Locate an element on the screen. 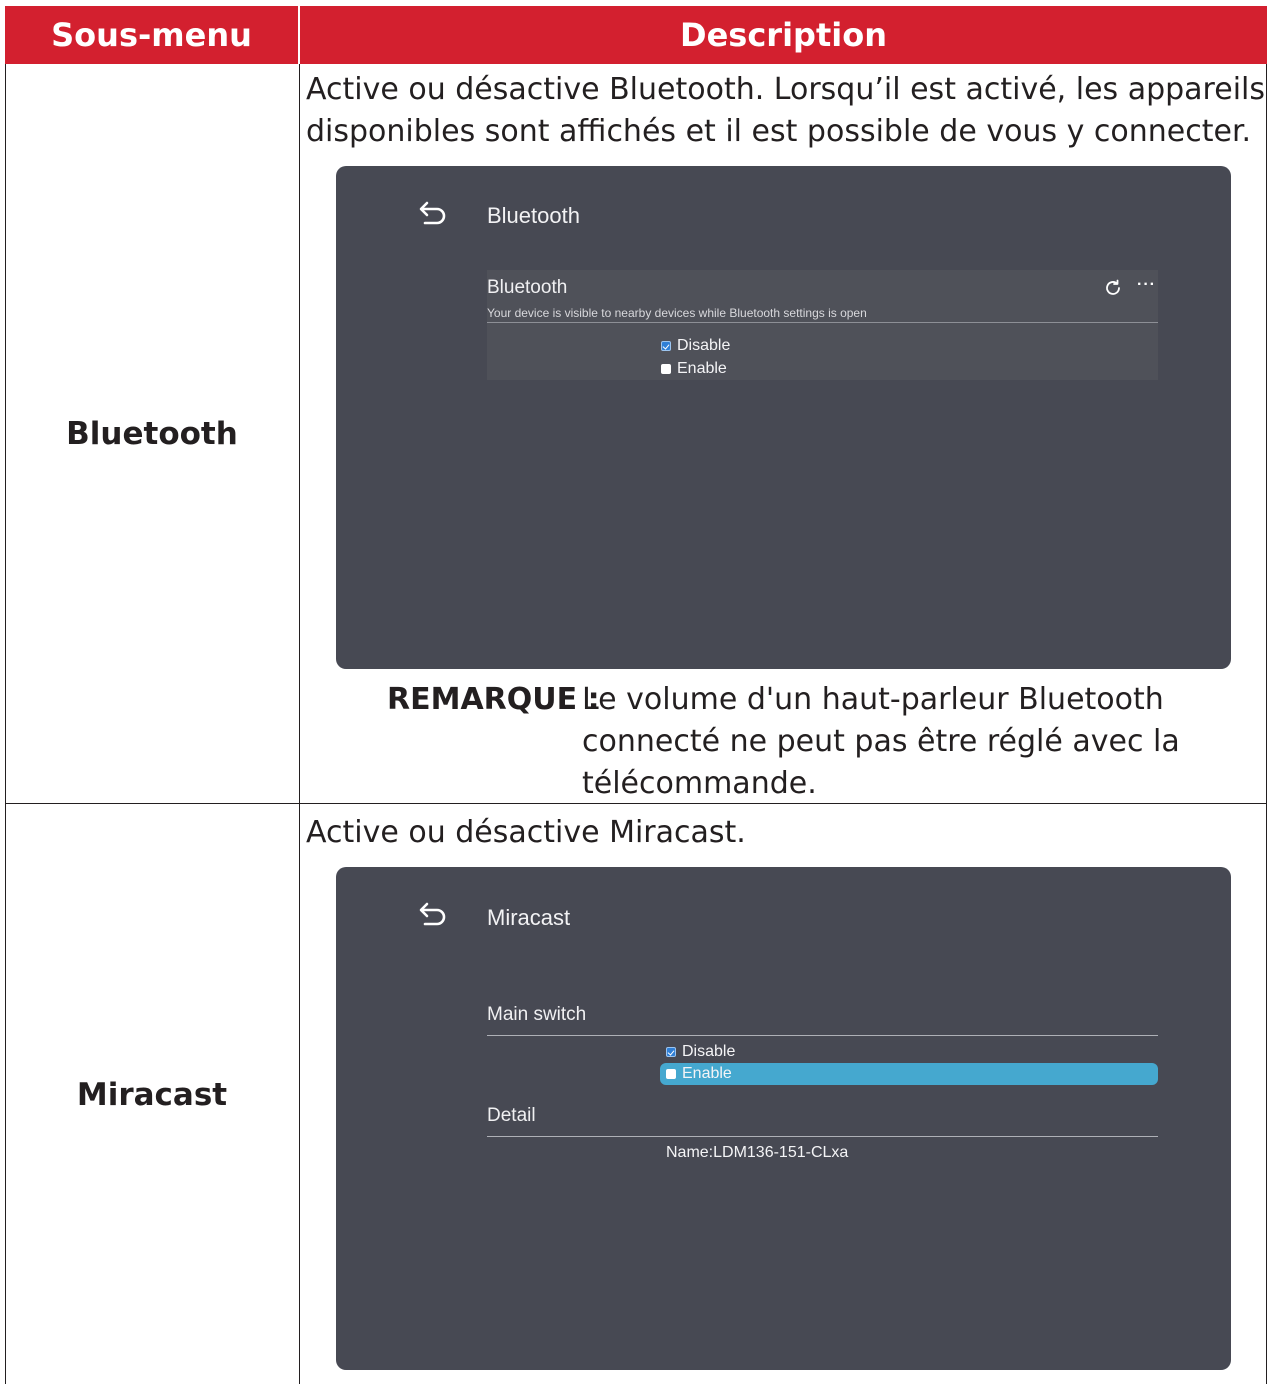  note-label: REMARQUE : is located at coordinates (493, 699).